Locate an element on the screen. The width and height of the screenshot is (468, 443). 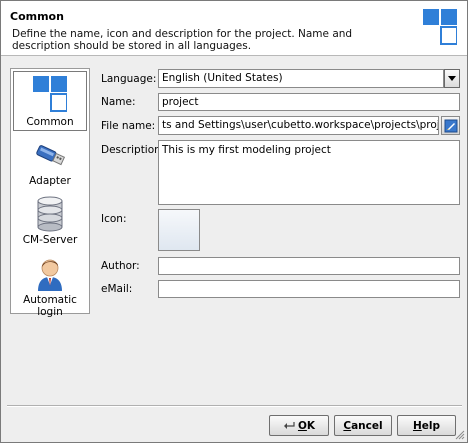
email-field is located at coordinates (309, 289).